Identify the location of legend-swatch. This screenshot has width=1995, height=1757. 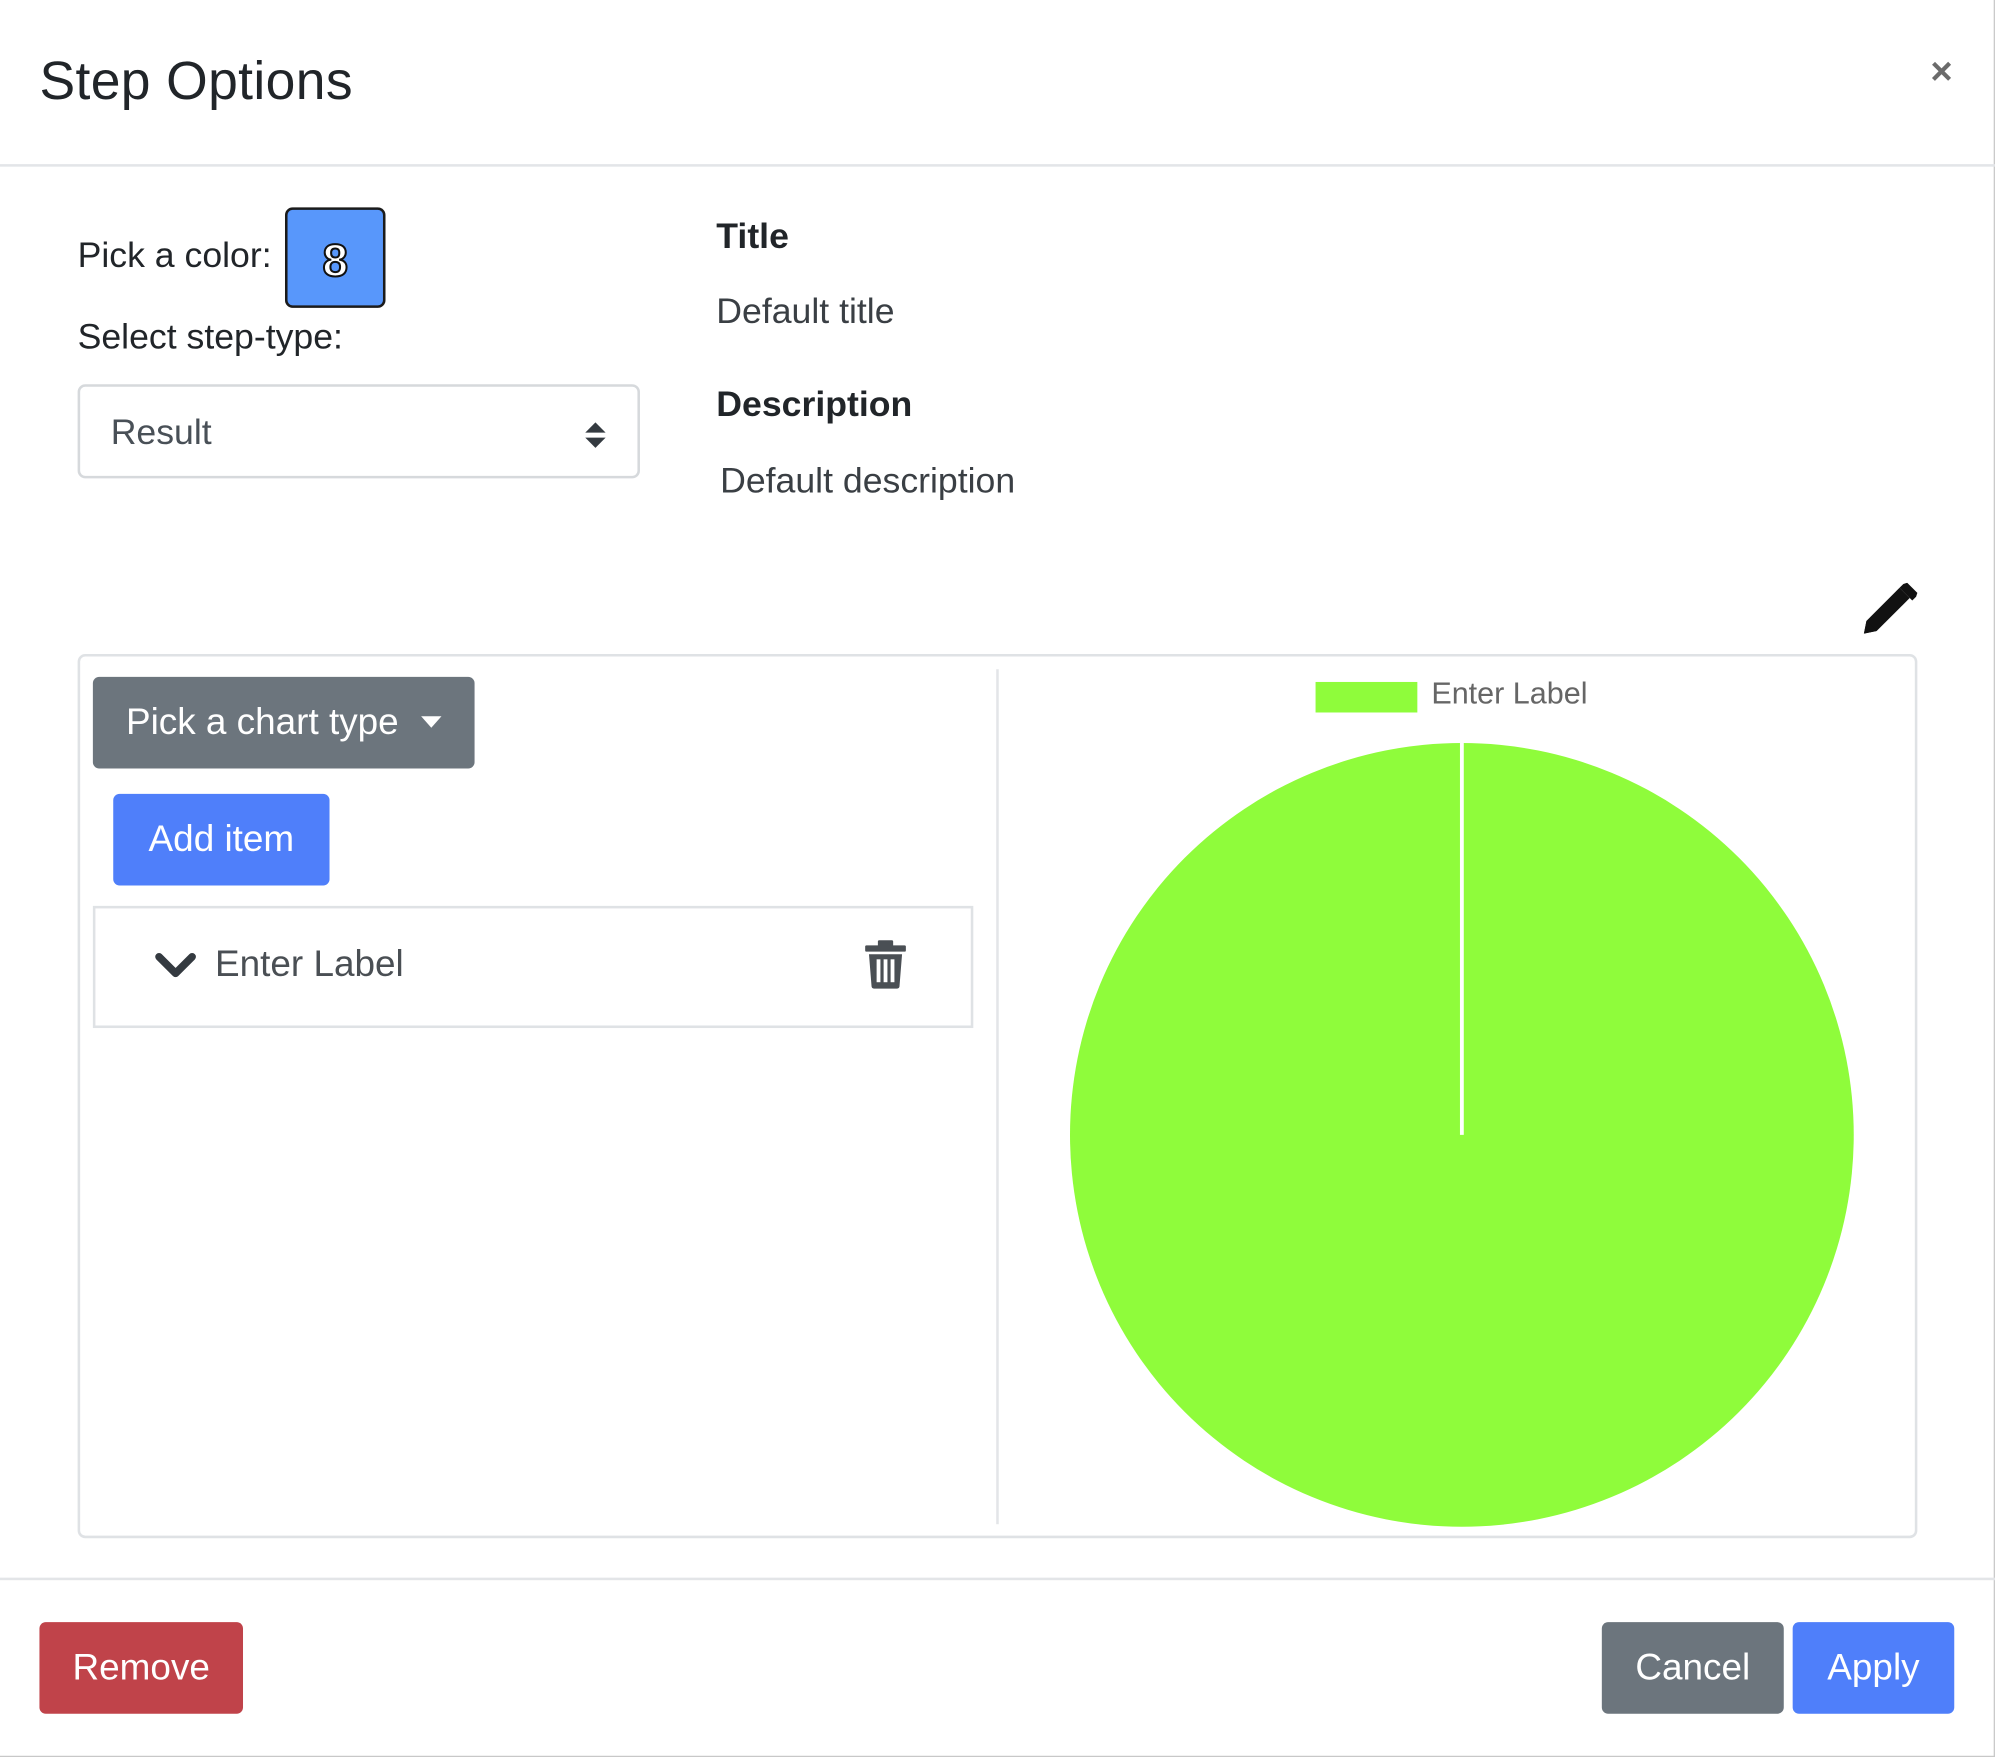
(1366, 697).